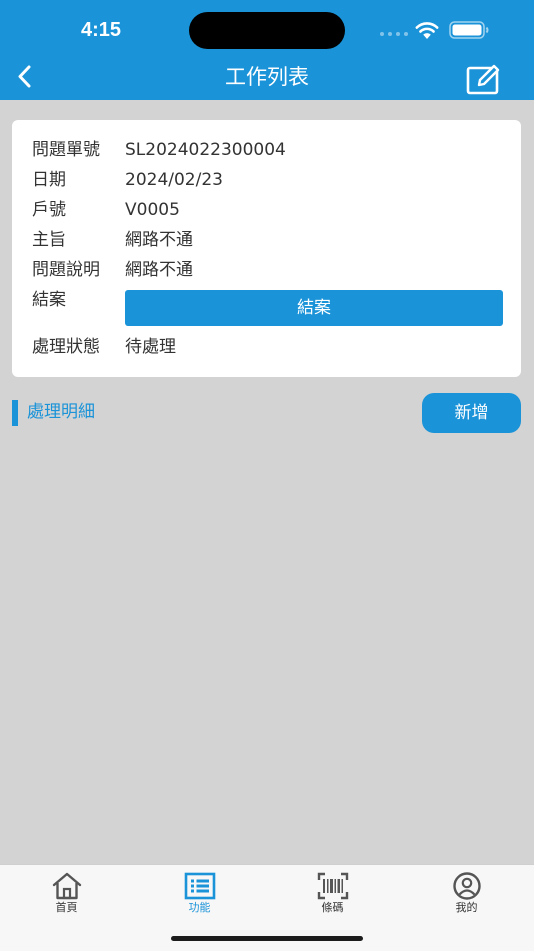 The width and height of the screenshot is (534, 951). I want to click on tab-functions-label: 功能, so click(199, 907).